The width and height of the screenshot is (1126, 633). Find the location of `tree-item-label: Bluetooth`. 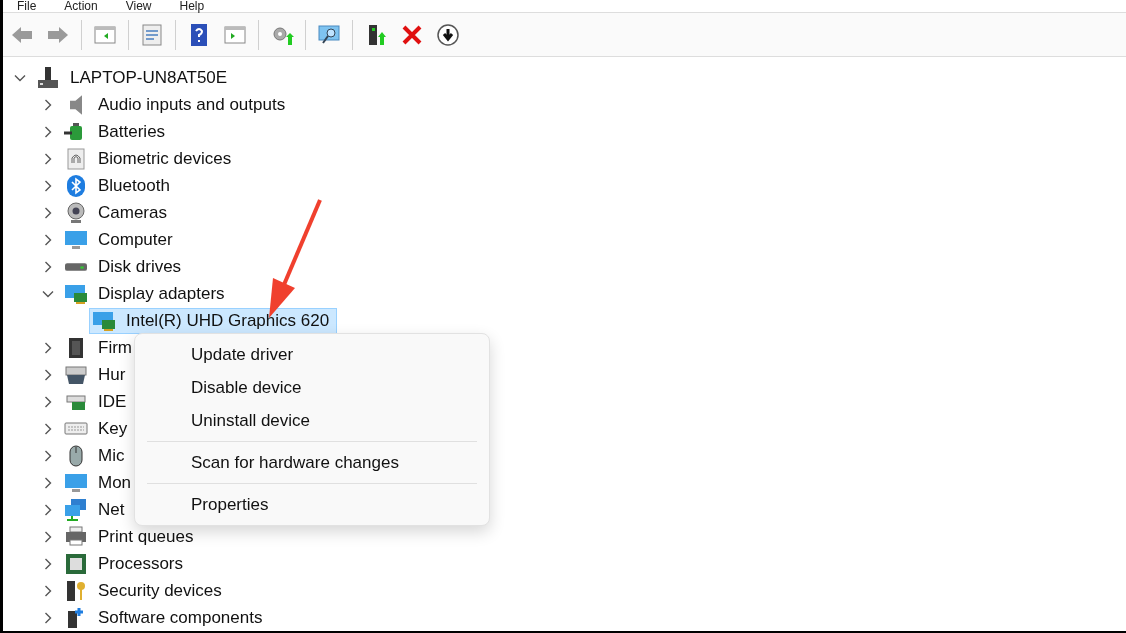

tree-item-label: Bluetooth is located at coordinates (134, 185).